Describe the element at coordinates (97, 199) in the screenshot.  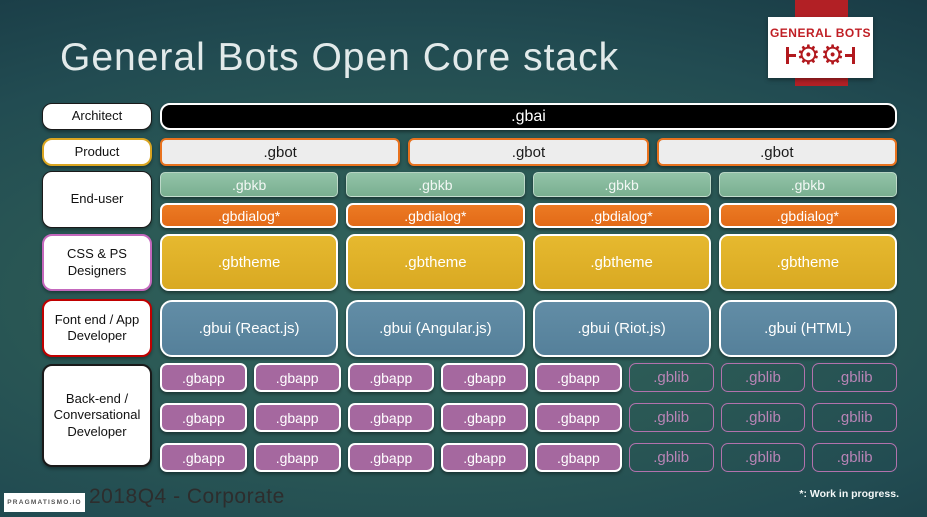
I see `role-label-end-user: End-user` at that location.